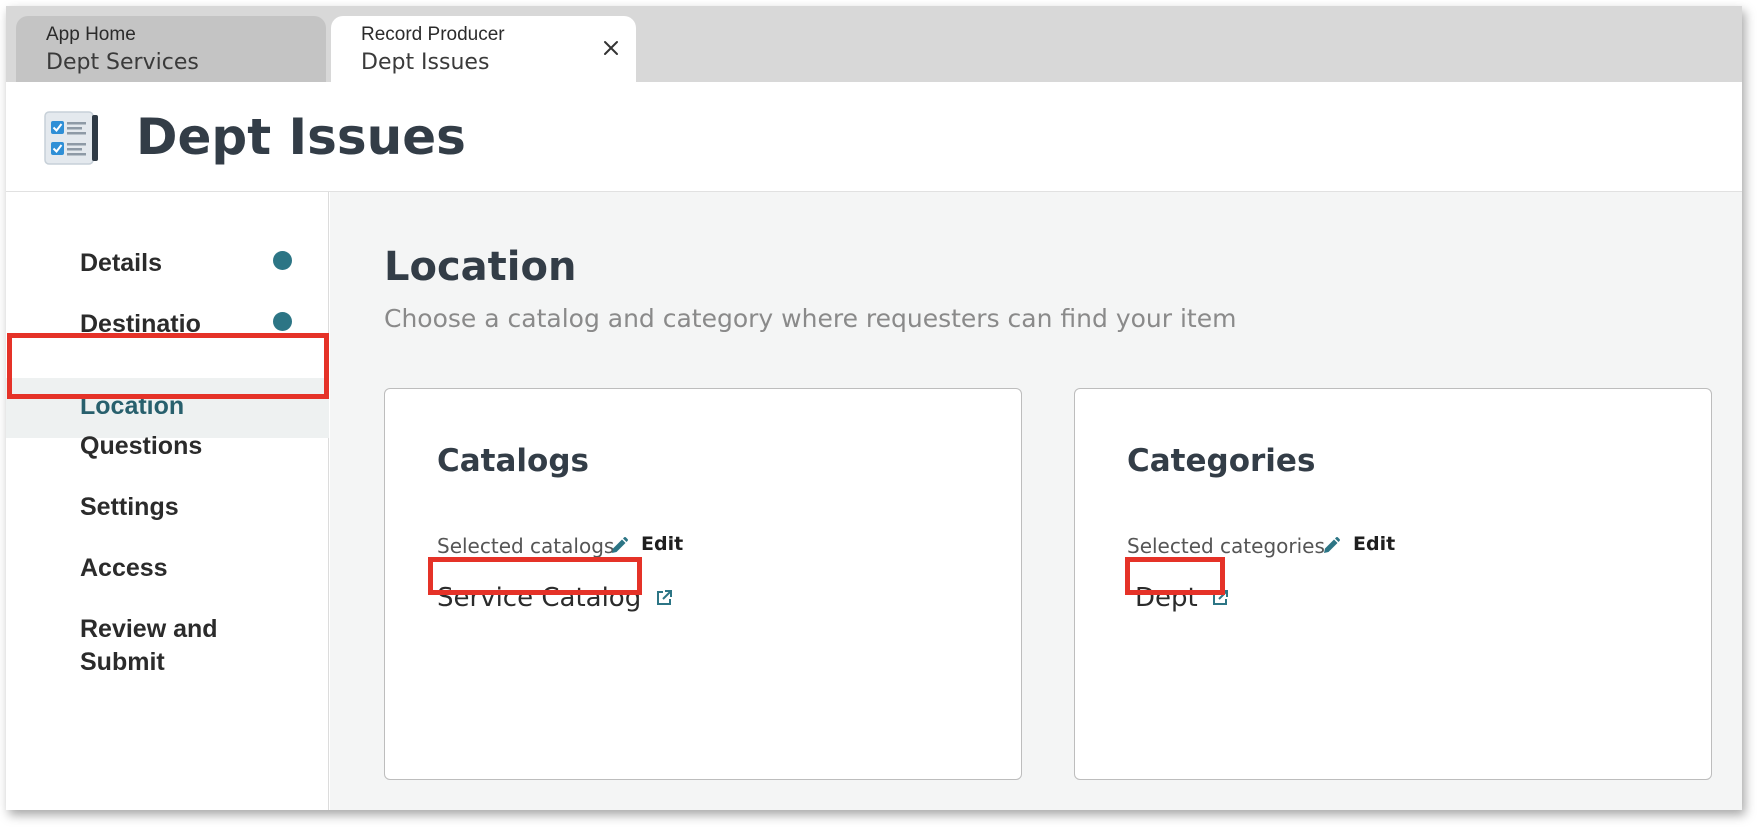 The image size is (1764, 830). I want to click on sidebar-item-review-and-submit: Review and Submit, so click(167, 640).